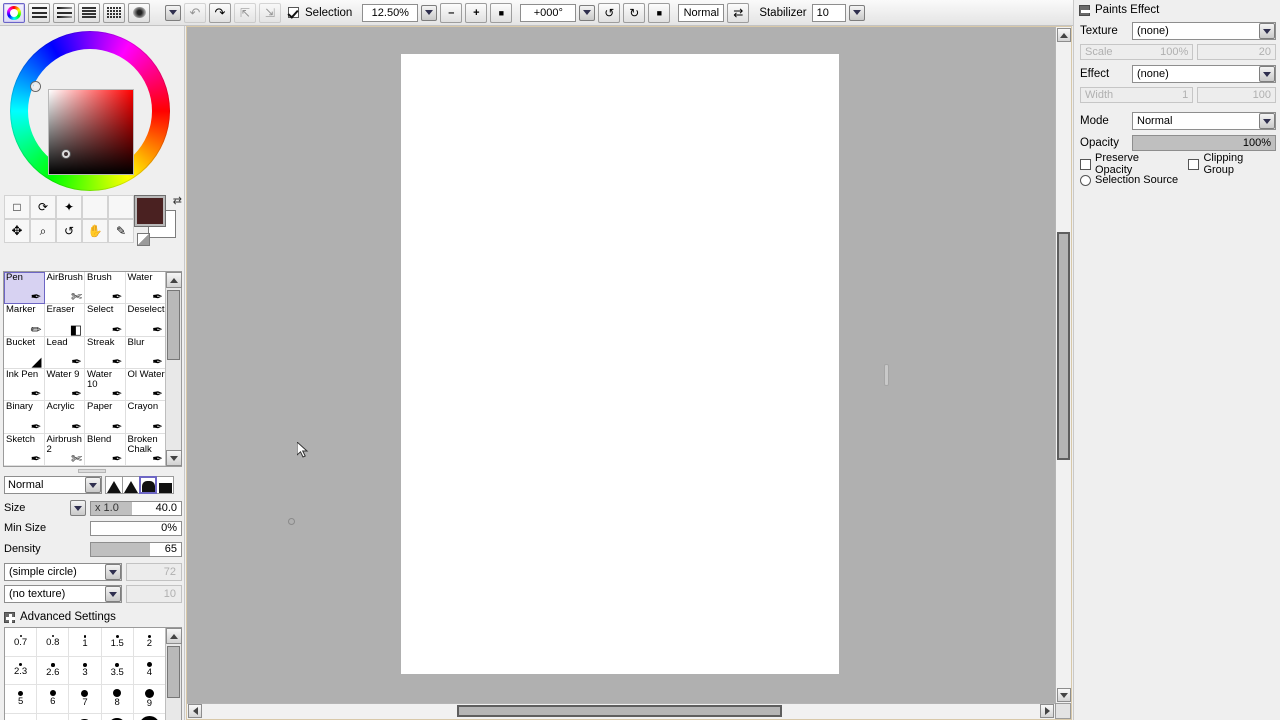 This screenshot has height=720, width=1280. What do you see at coordinates (701, 12) in the screenshot?
I see `flip-mode-value: Normal` at bounding box center [701, 12].